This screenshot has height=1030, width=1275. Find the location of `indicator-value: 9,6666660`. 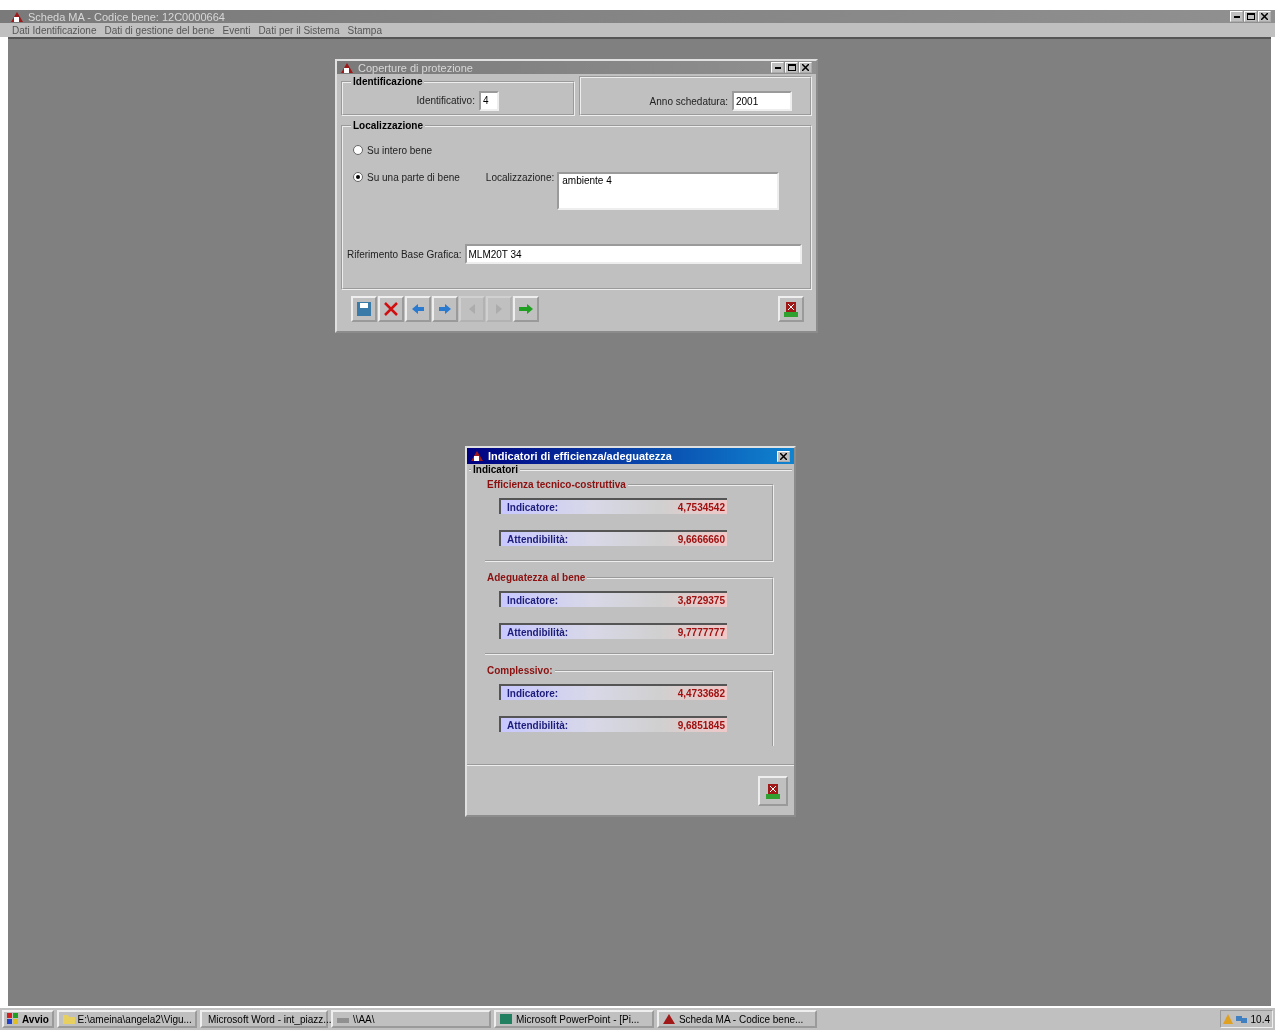

indicator-value: 9,6666660 is located at coordinates (701, 539).